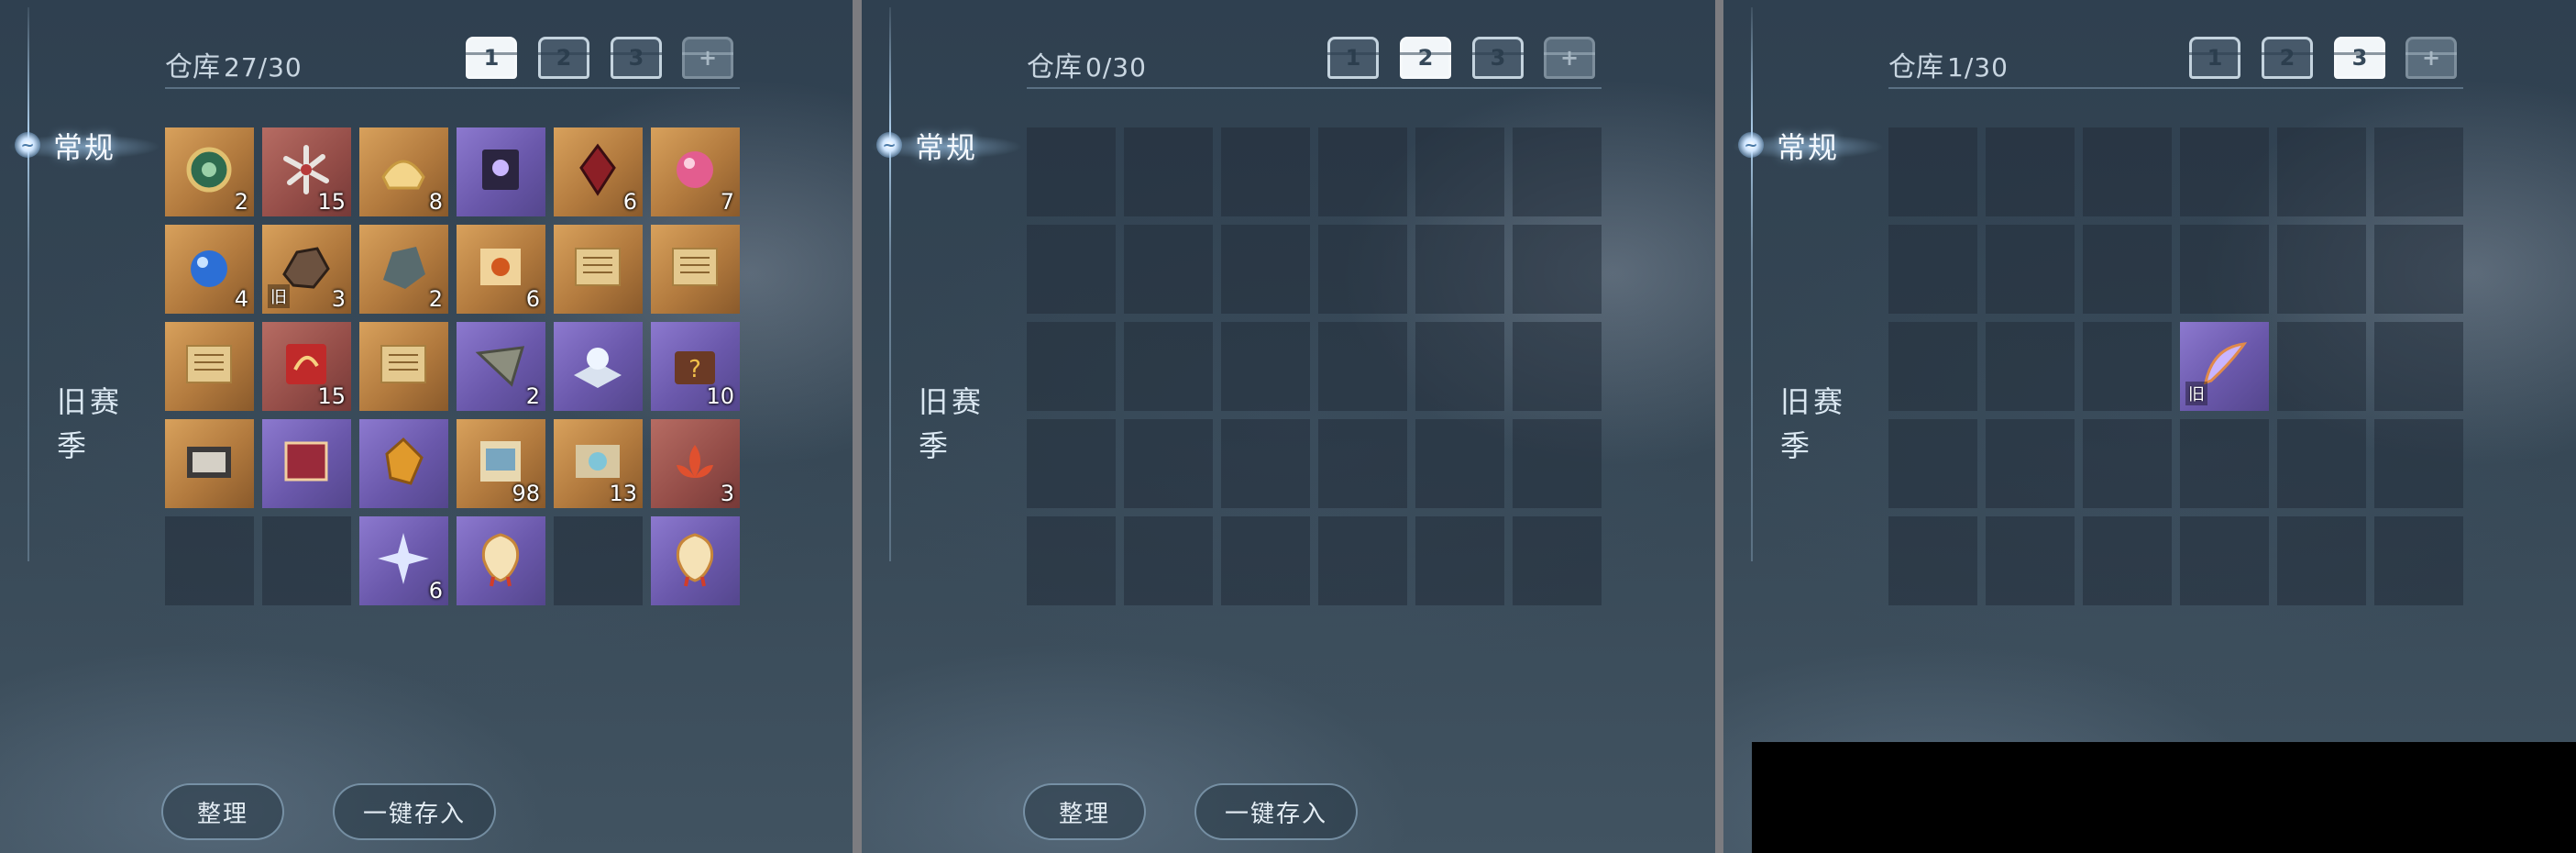 Image resolution: width=2576 pixels, height=853 pixels. I want to click on deposit-all-button: 一键存入, so click(414, 812).